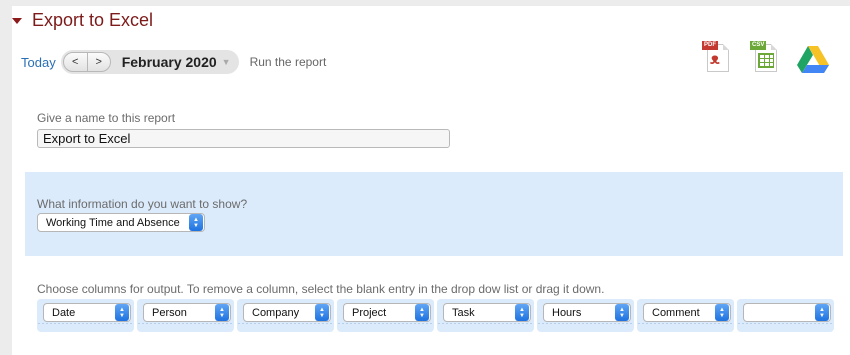  I want to click on month-selector: < > February 2020 ▼, so click(149, 62).